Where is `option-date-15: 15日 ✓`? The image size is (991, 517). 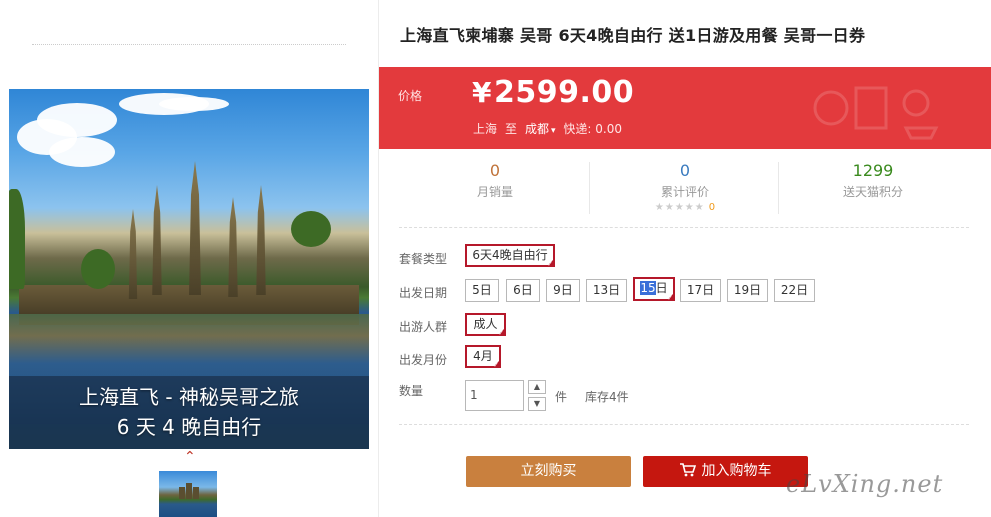 option-date-15: 15日 ✓ is located at coordinates (654, 289).